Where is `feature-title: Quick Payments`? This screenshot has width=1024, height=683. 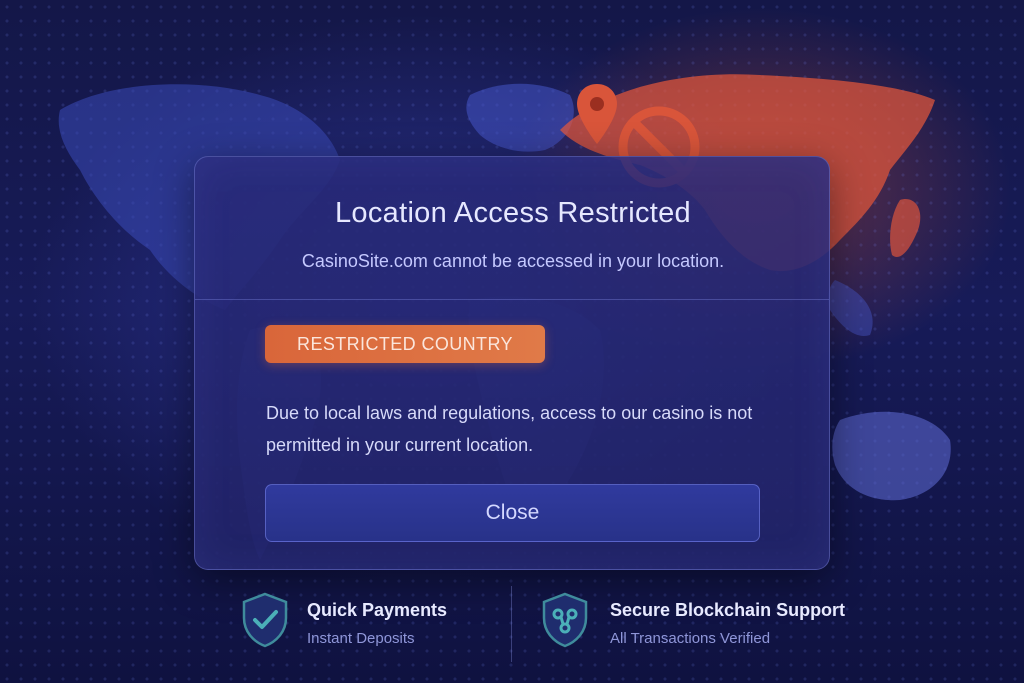 feature-title: Quick Payments is located at coordinates (377, 610).